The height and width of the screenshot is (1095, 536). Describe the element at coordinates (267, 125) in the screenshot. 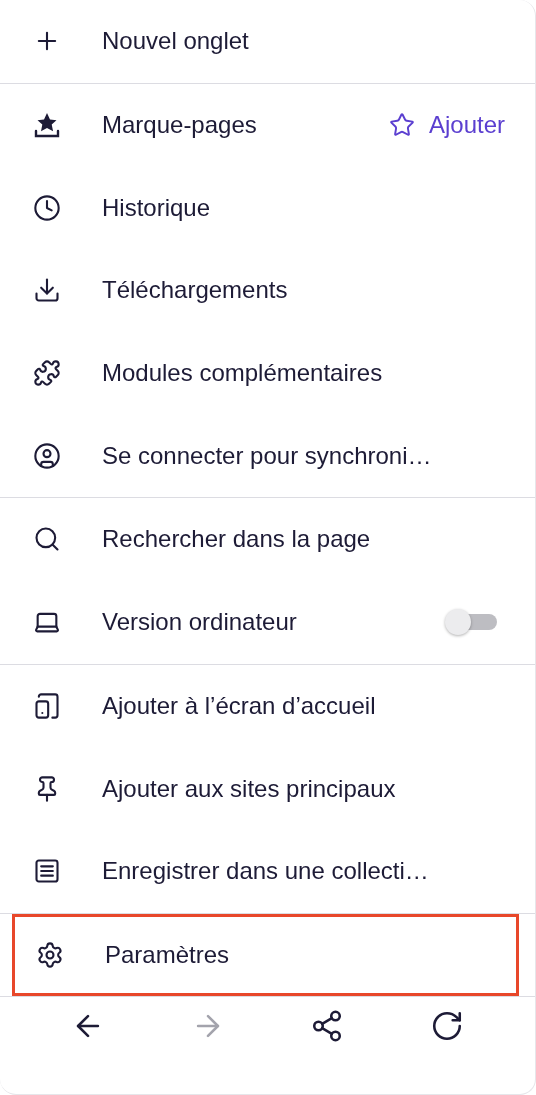

I see `menu-item: Marque-pages Ajouter` at that location.